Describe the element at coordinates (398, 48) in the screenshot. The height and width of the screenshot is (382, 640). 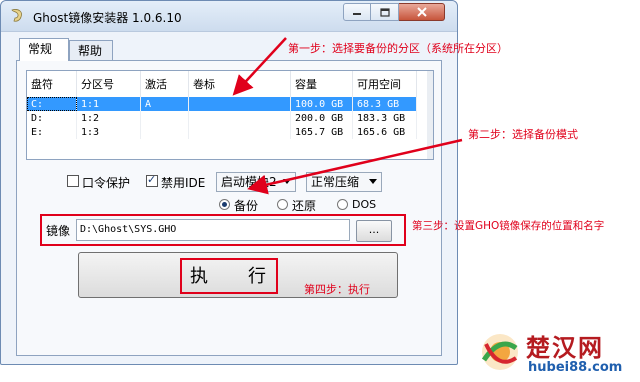
I see `step1-annotation: 第一步：选择要备份的分区（系统所在分区）` at that location.